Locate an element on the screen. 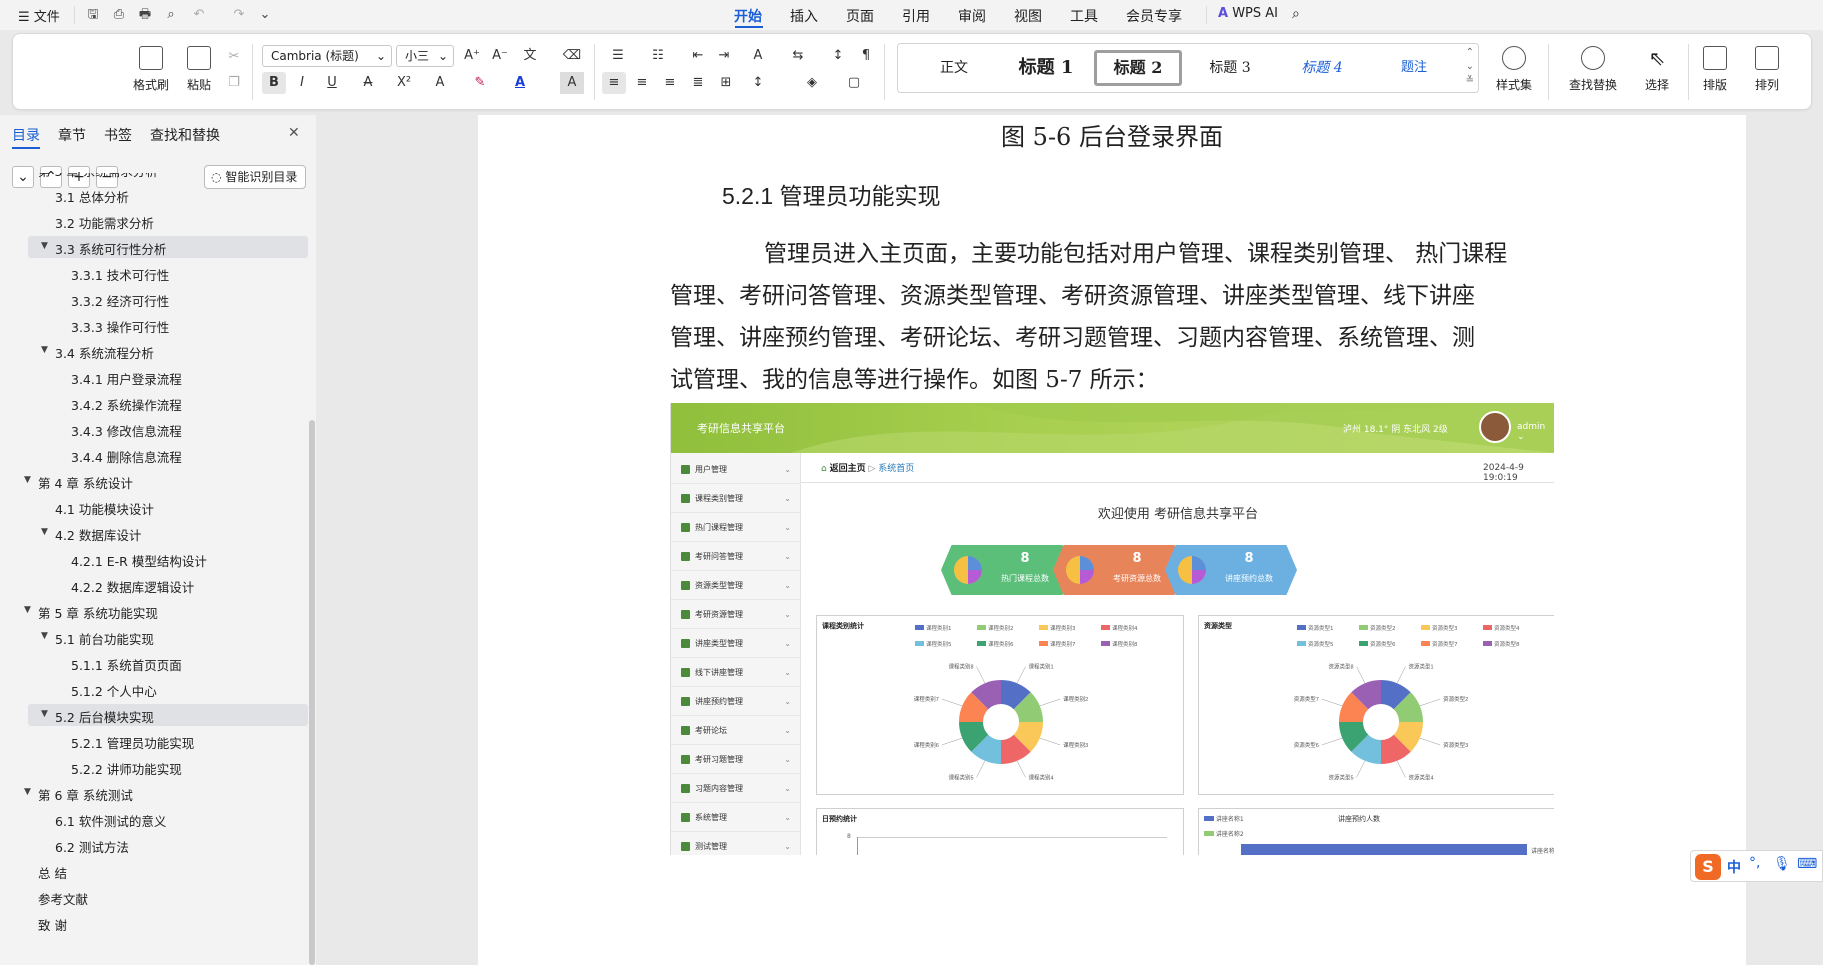 Image resolution: width=1823 pixels, height=965 pixels. figure-menu-item: 资源类型管理 ⌄ is located at coordinates (736, 585).